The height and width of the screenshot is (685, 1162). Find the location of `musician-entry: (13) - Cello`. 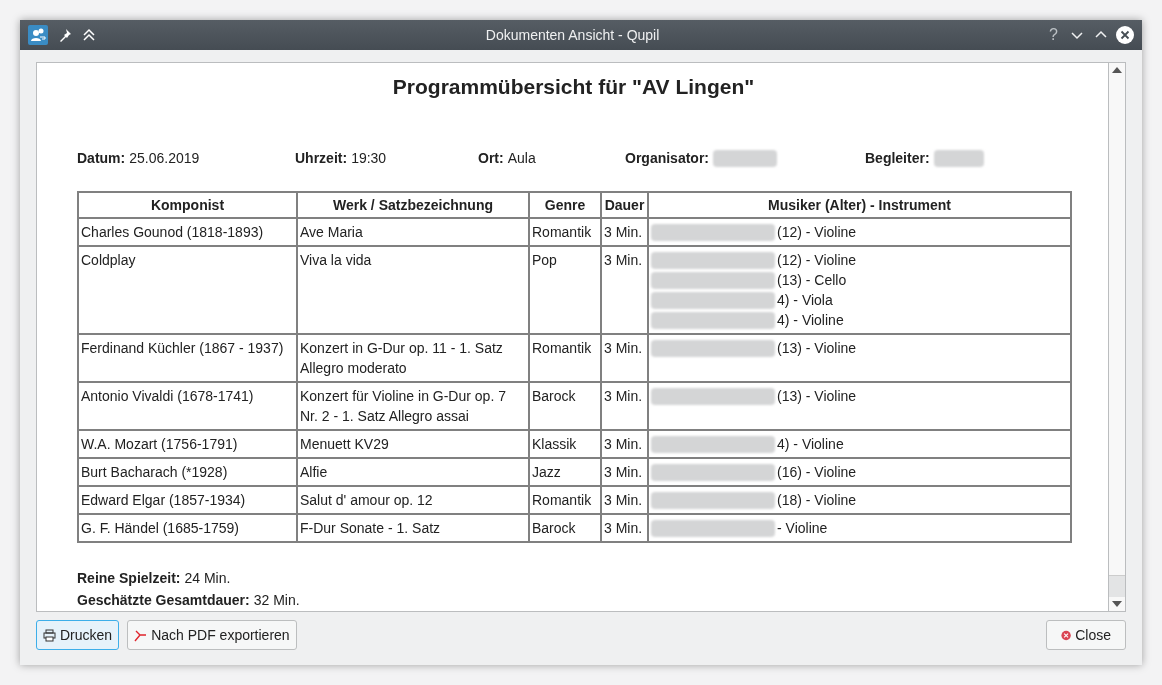

musician-entry: (13) - Cello is located at coordinates (812, 280).